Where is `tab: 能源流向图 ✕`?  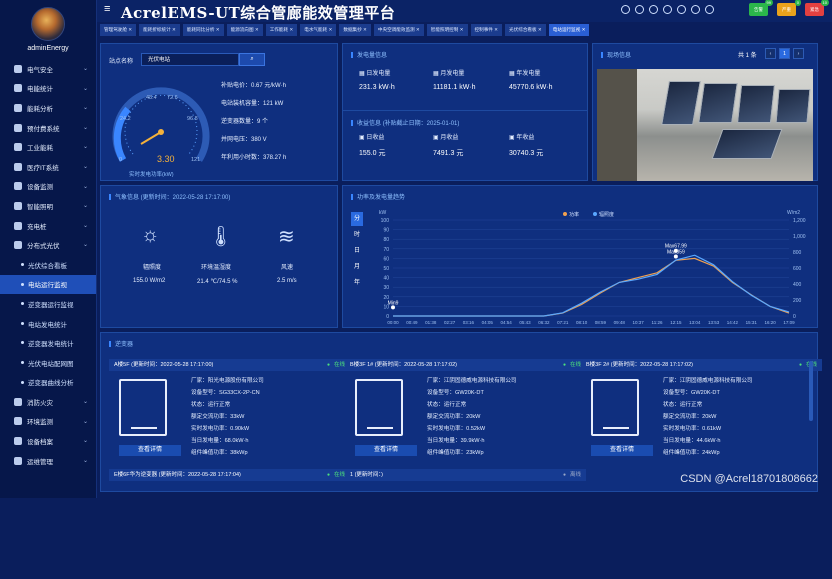
tab: 能源流向图 ✕ is located at coordinates (244, 30).